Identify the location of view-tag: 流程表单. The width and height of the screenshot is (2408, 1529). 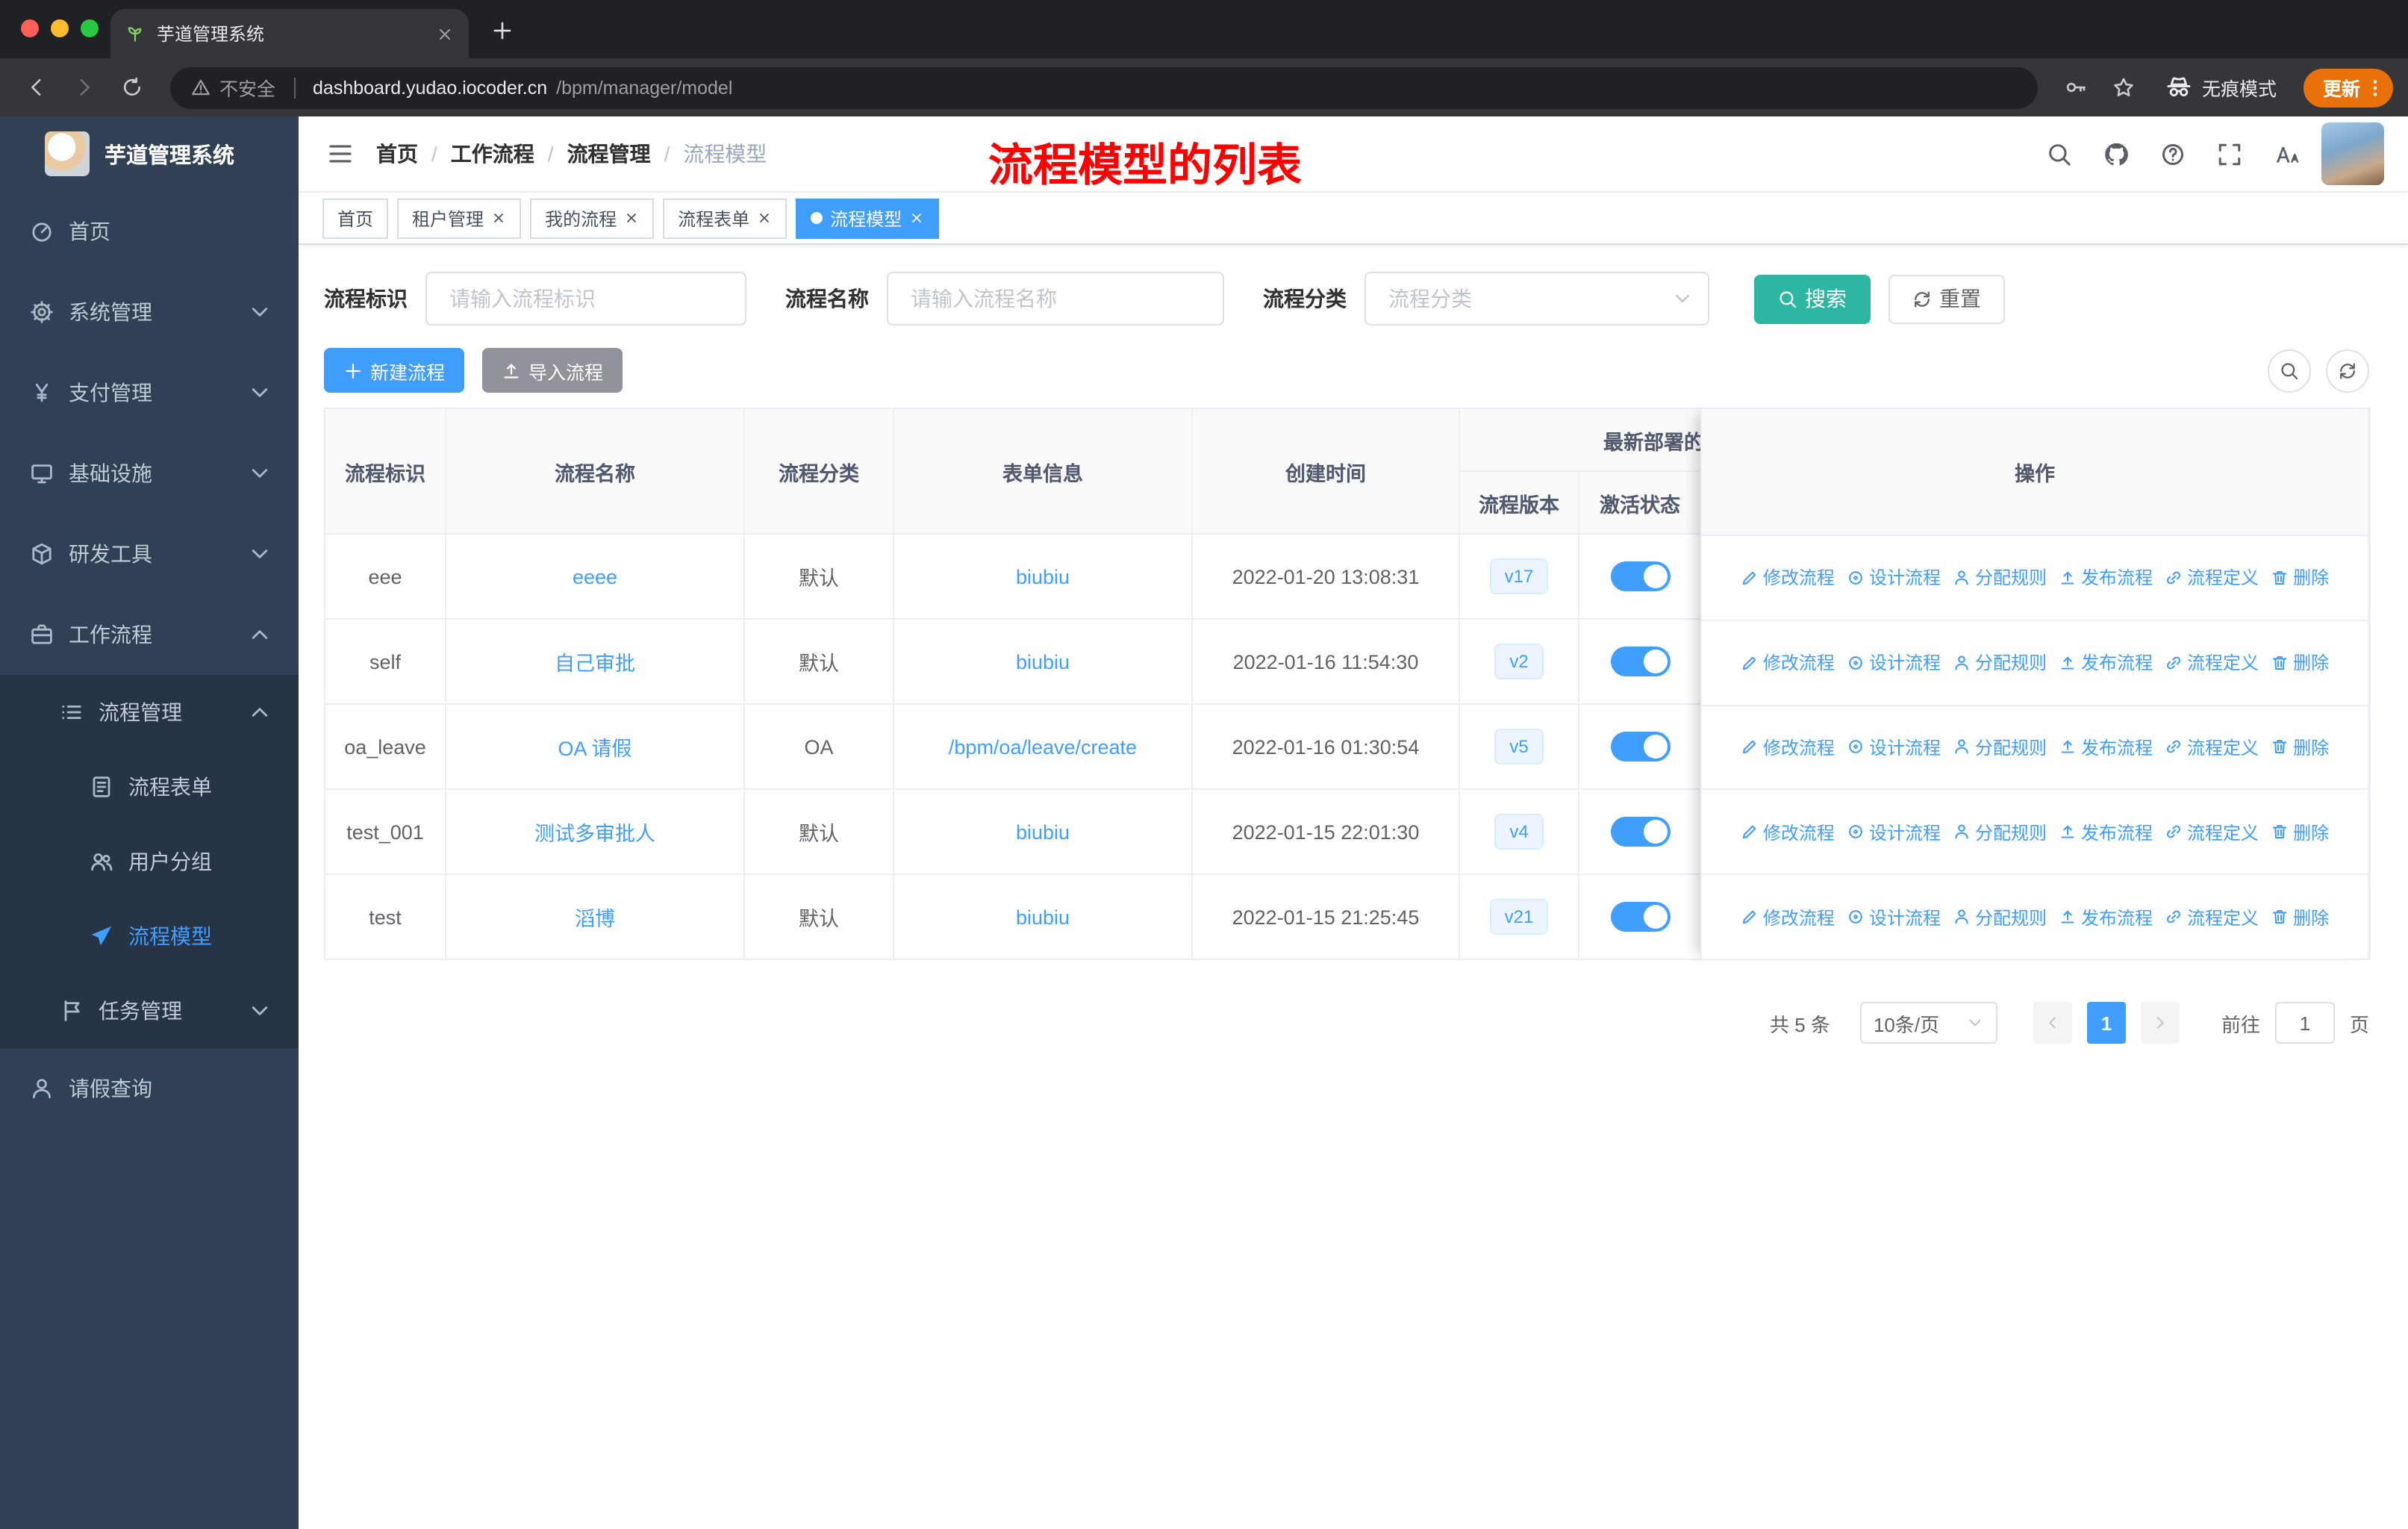
(725, 218).